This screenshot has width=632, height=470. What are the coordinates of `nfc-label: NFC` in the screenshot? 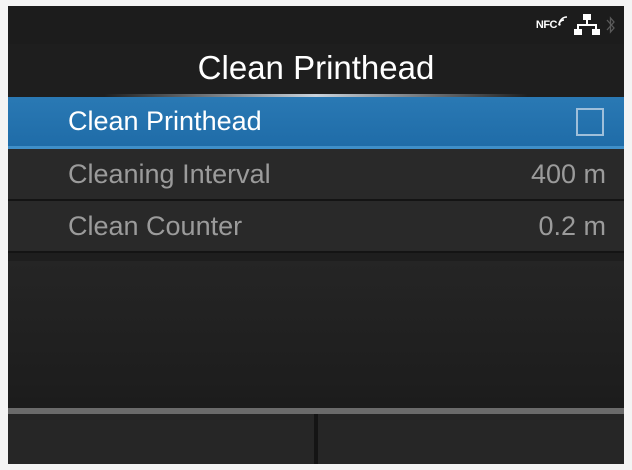 It's located at (546, 25).